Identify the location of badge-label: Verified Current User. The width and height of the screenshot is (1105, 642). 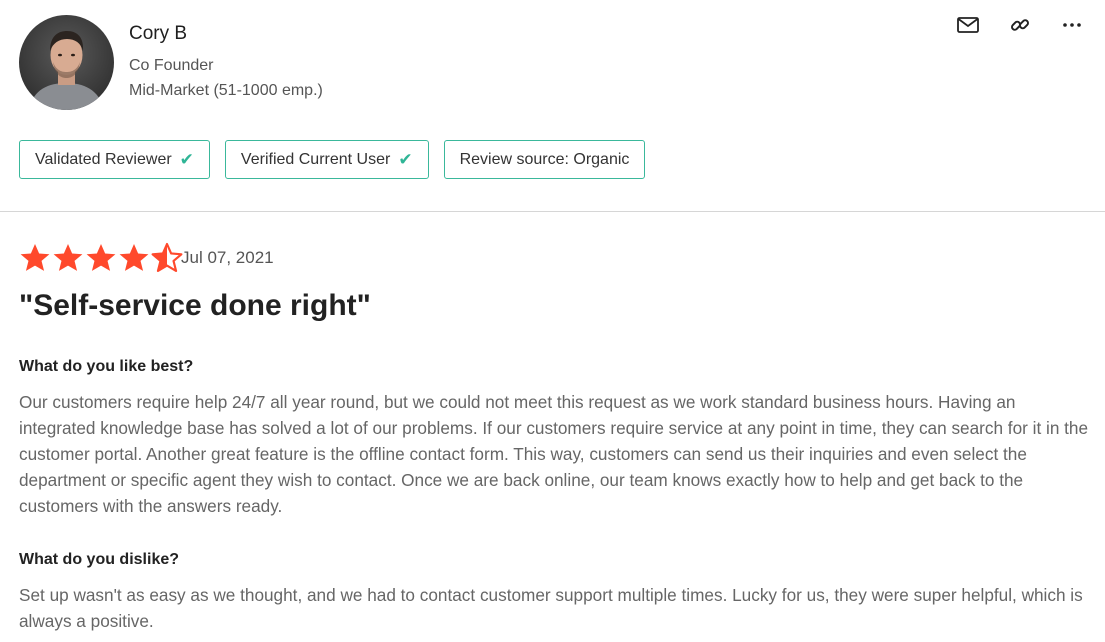
(315, 159).